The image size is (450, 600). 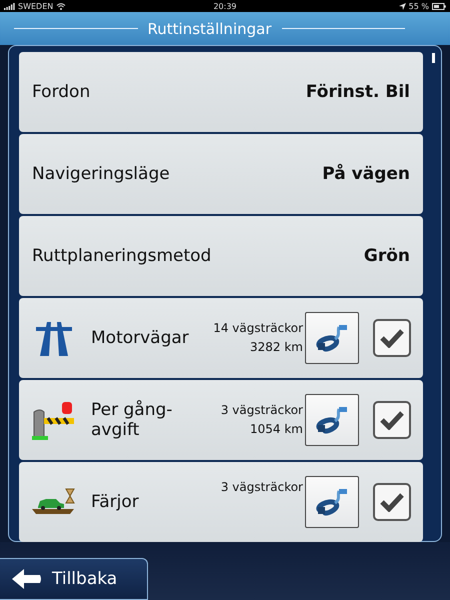 What do you see at coordinates (74, 579) in the screenshot?
I see `back-button: Tillbaka` at bounding box center [74, 579].